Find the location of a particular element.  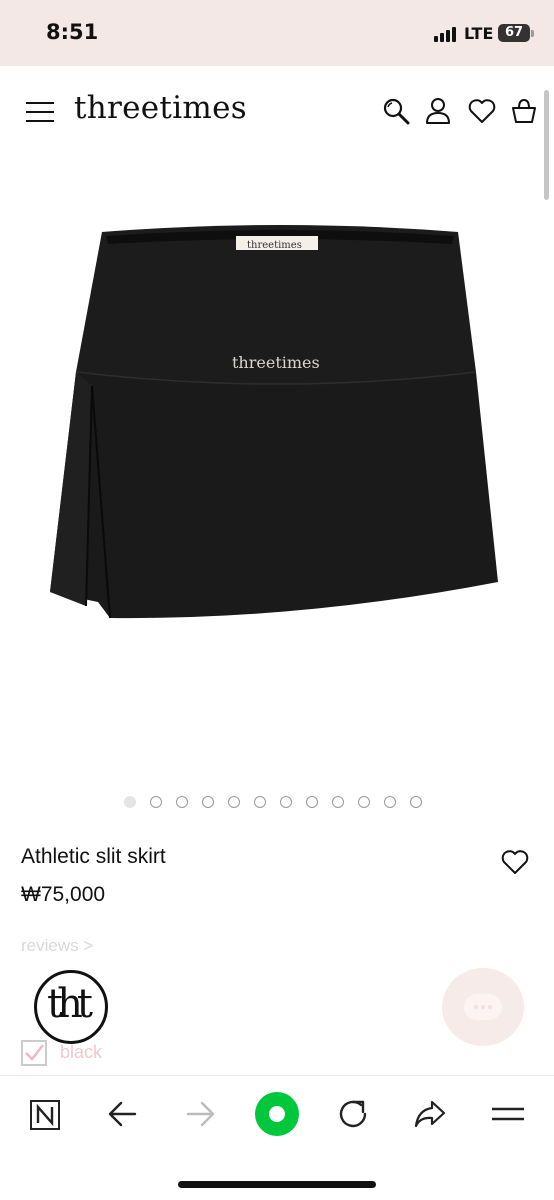

color-option-label: black is located at coordinates (81, 1052).